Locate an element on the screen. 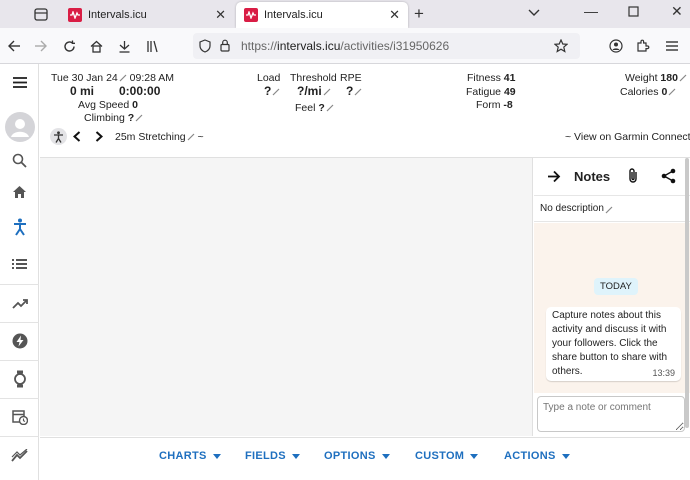  notes-scrollbar is located at coordinates (687, 297).